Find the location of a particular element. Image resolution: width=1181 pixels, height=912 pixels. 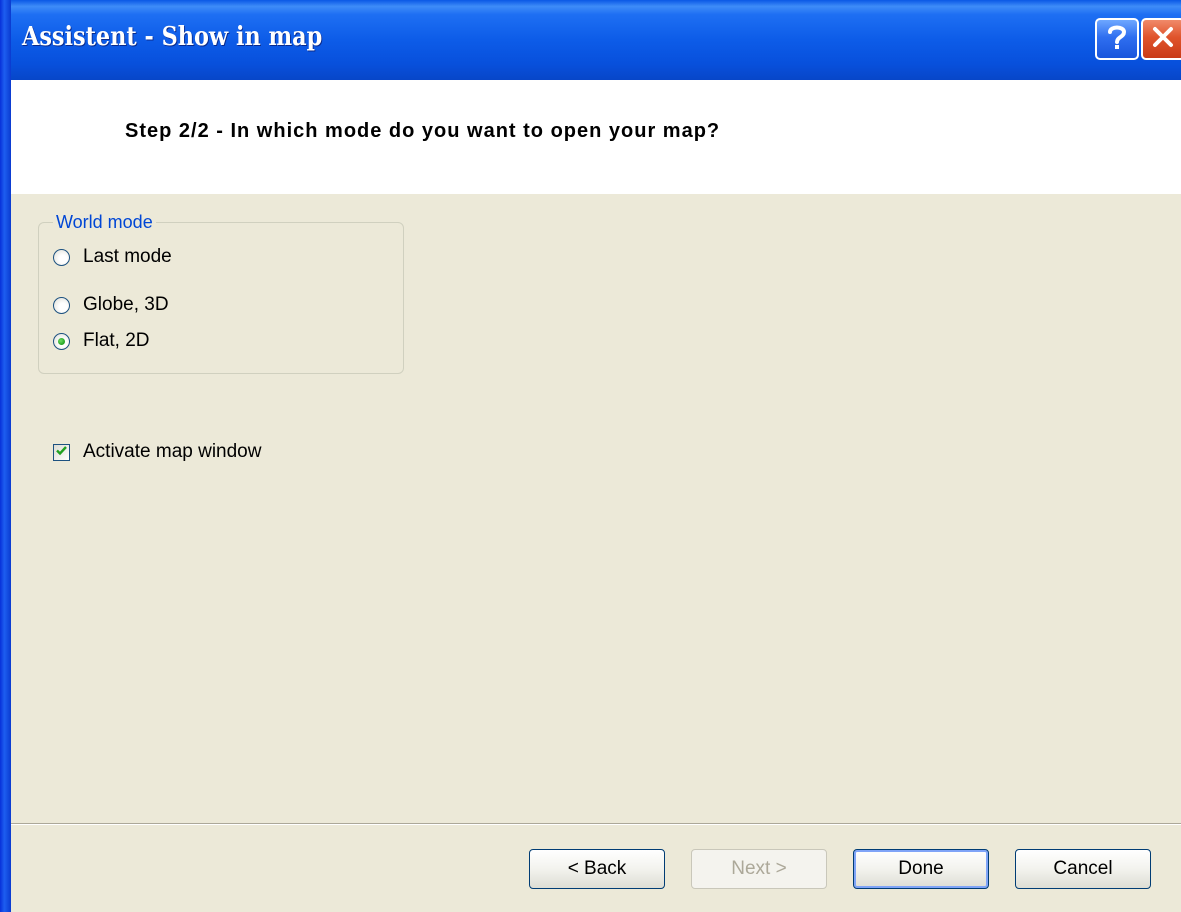

checkbox is located at coordinates (61, 452).